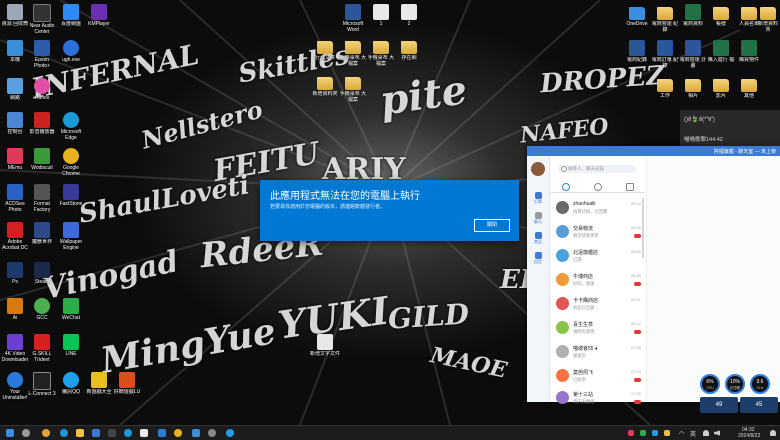 This screenshot has height=440, width=780. Describe the element at coordinates (665, 18) in the screenshot. I see `desktop-icon: 電商營運 紀錄` at that location.